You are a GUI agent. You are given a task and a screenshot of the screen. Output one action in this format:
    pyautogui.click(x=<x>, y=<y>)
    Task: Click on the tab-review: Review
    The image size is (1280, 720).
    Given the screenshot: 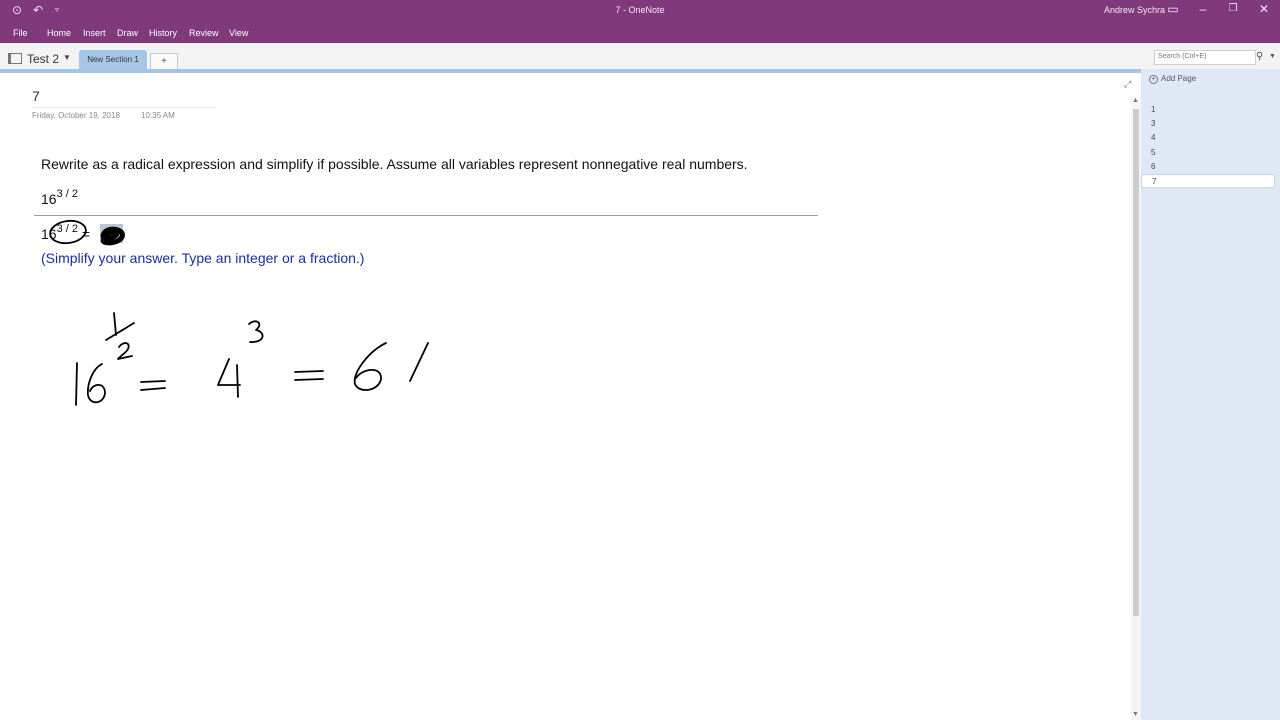 What is the action you would take?
    pyautogui.click(x=204, y=33)
    